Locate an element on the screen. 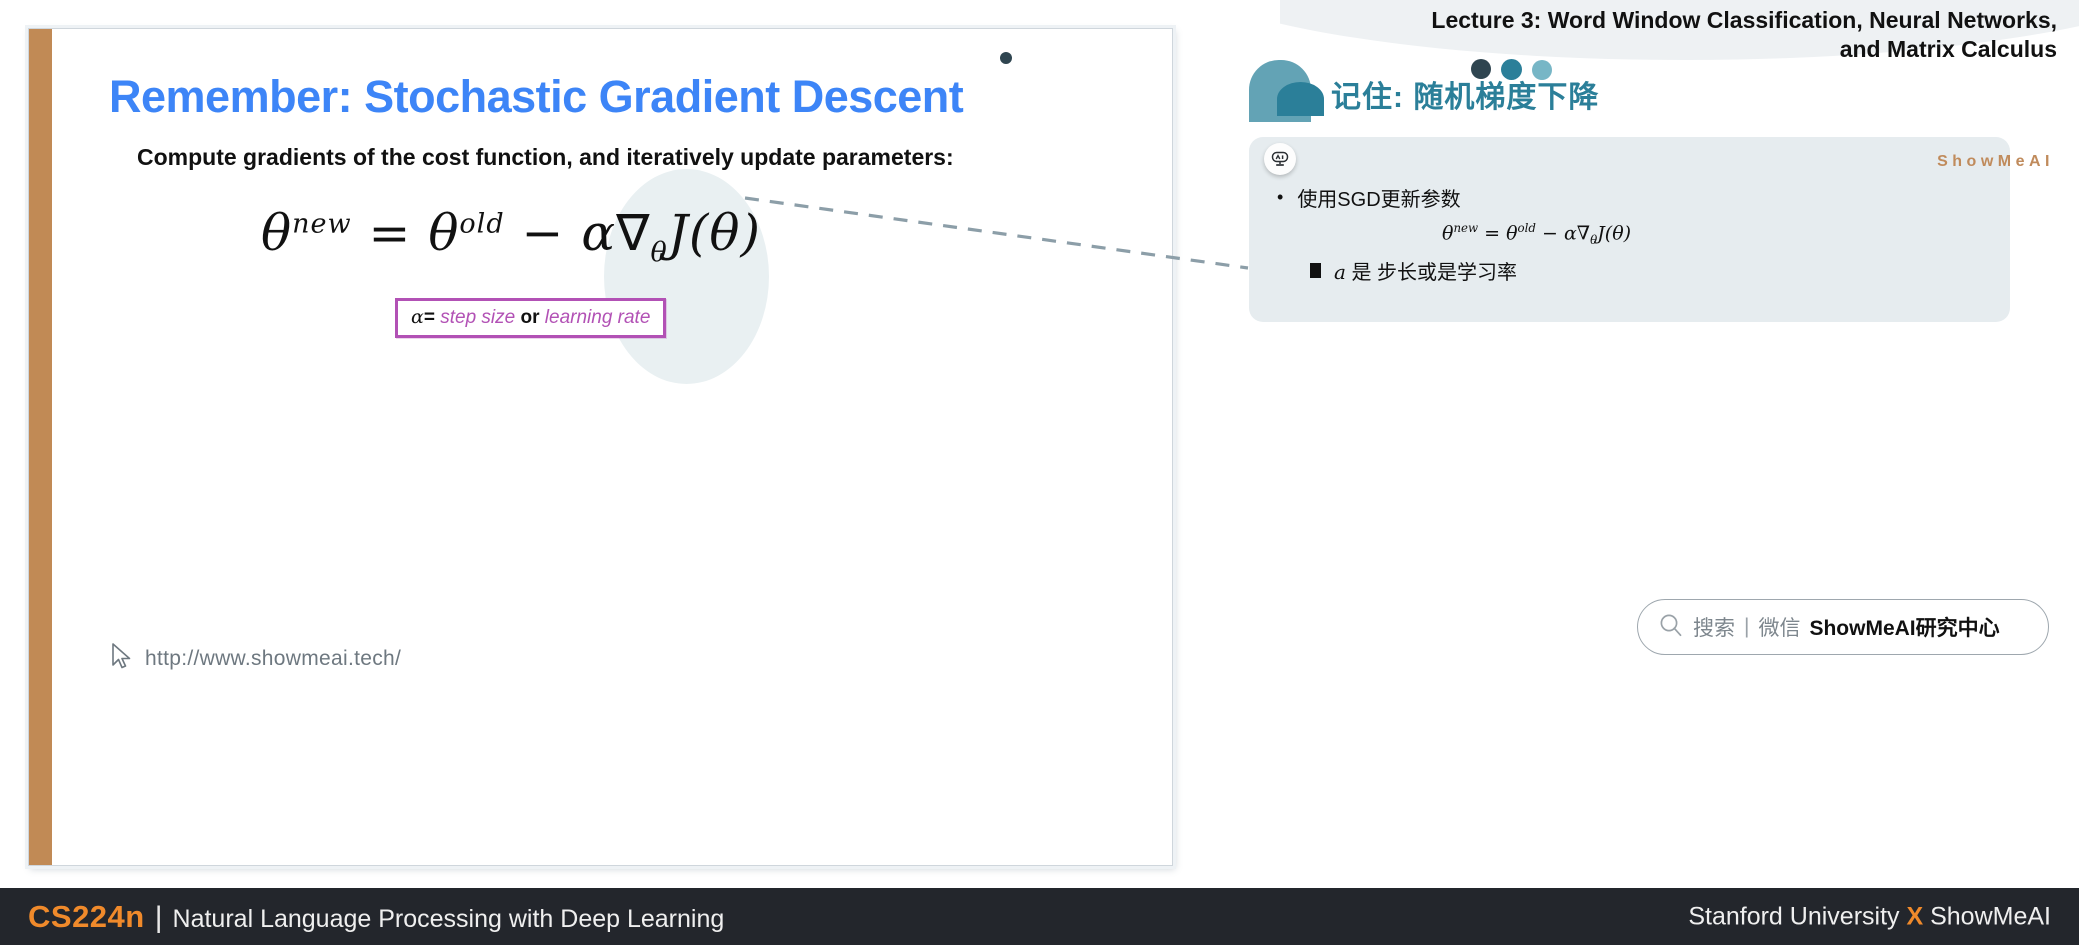 This screenshot has height=945, width=2079. slide-accent-bar is located at coordinates (40, 447).